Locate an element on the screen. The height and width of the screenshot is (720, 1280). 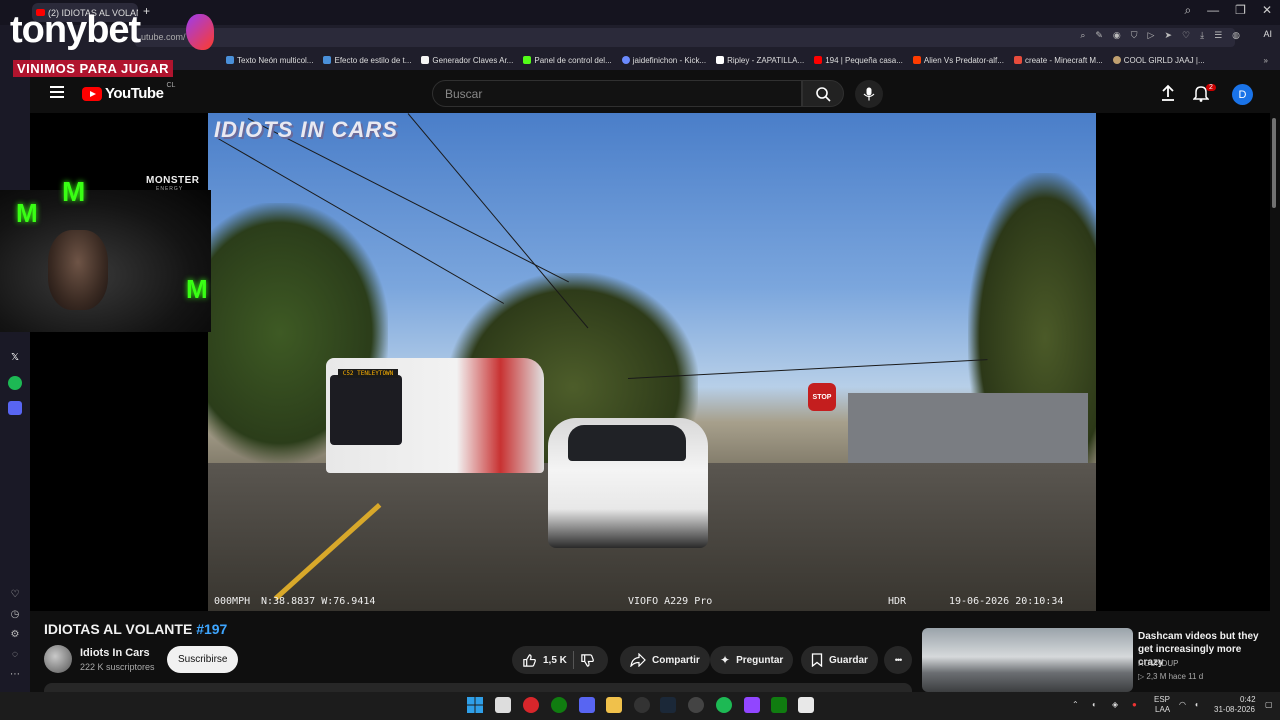
channel-name: Idiots In Cars is located at coordinates (115, 653).